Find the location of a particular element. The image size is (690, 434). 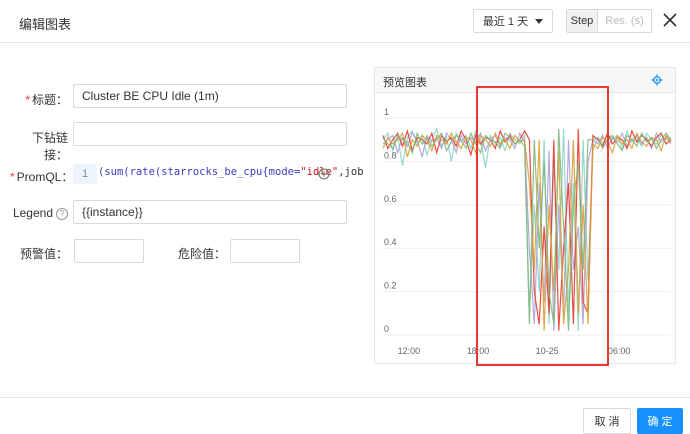

help-icon: ? is located at coordinates (62, 213).